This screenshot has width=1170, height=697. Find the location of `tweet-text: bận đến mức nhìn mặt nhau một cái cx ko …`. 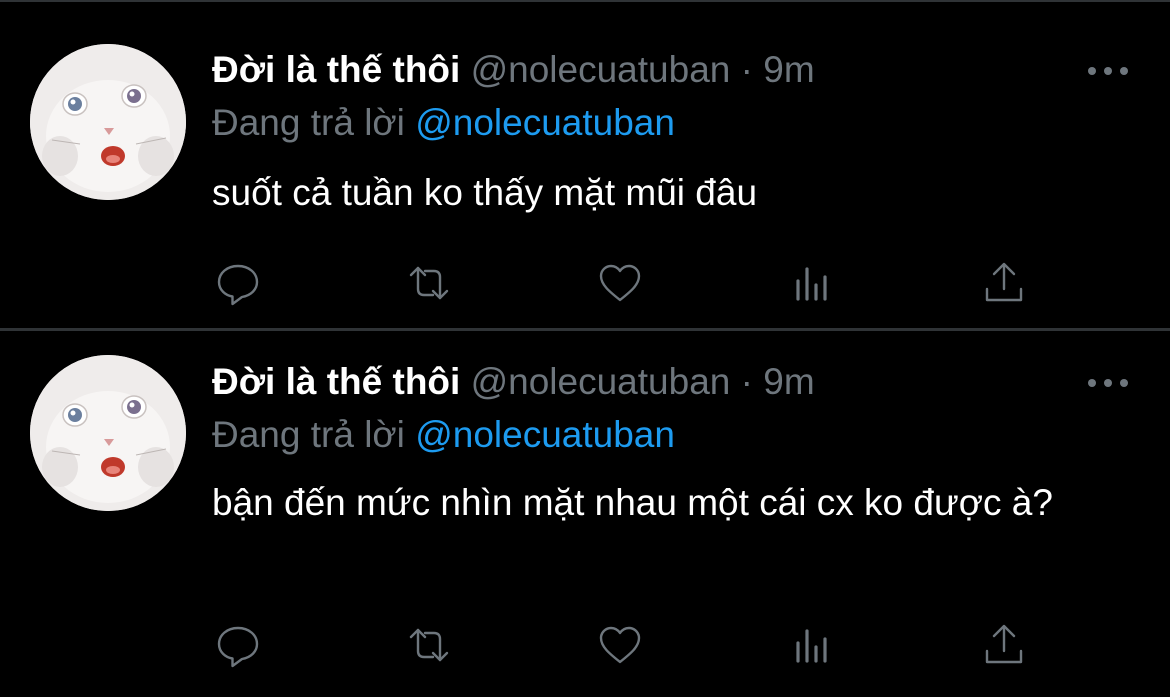

tweet-text: bận đến mức nhìn mặt nhau một cái cx ko … is located at coordinates (632, 502).